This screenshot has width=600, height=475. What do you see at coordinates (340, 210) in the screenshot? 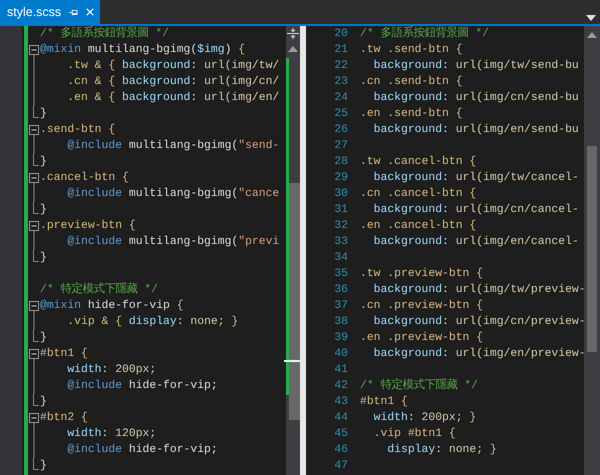
I see `line-number: 31` at bounding box center [340, 210].